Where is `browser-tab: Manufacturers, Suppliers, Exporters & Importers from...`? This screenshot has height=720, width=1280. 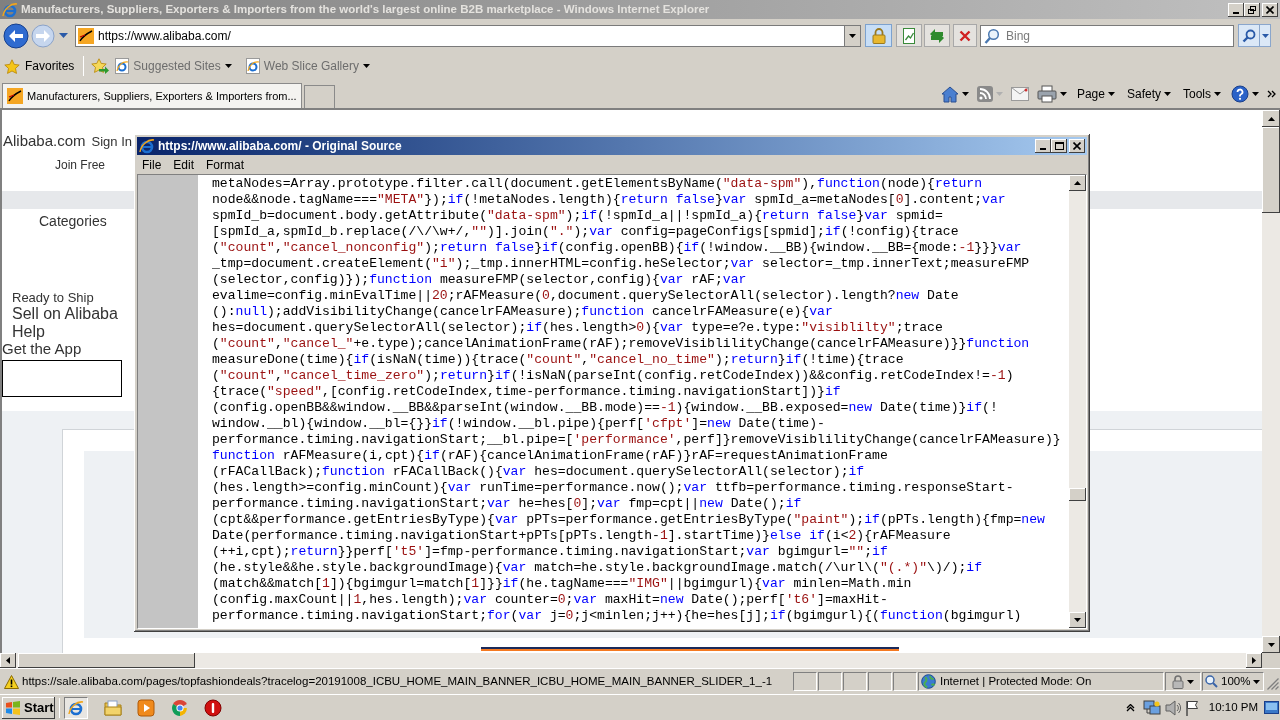
browser-tab: Manufacturers, Suppliers, Exporters & Importers from... is located at coordinates (152, 95).